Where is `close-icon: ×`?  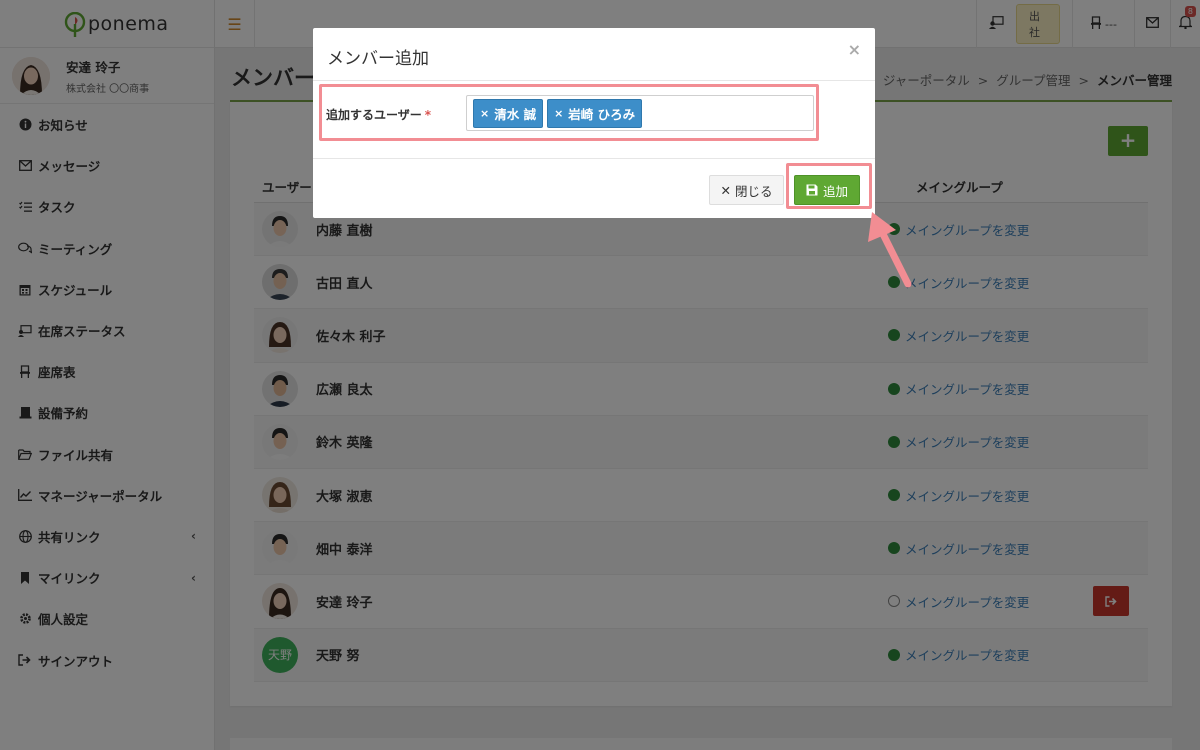 close-icon: × is located at coordinates (854, 49).